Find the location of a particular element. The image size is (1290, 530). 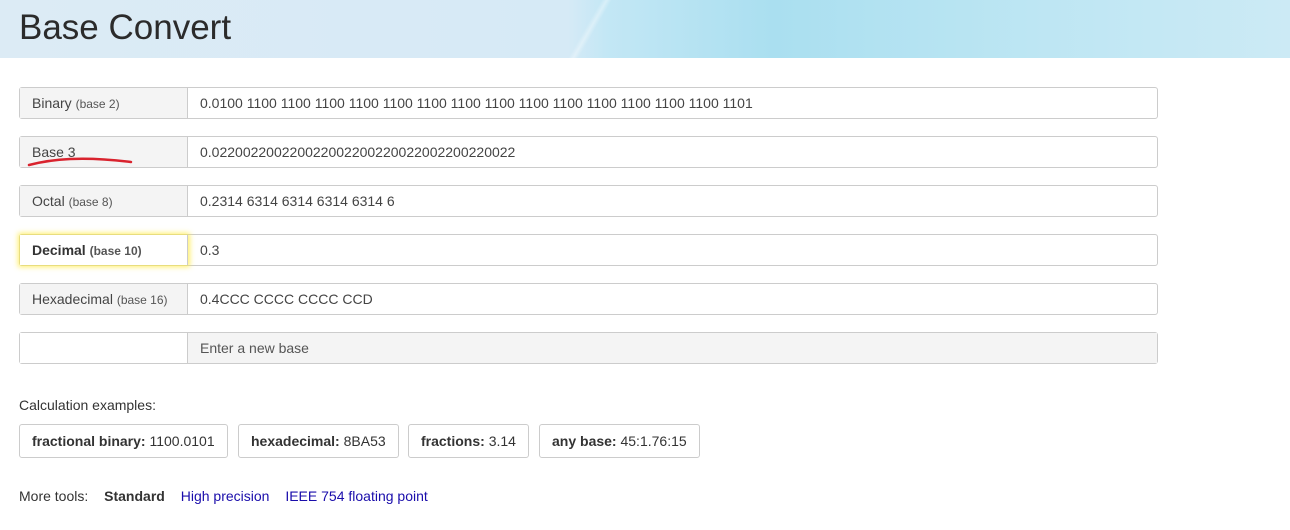

example-key: hexadecimal: is located at coordinates (295, 441).